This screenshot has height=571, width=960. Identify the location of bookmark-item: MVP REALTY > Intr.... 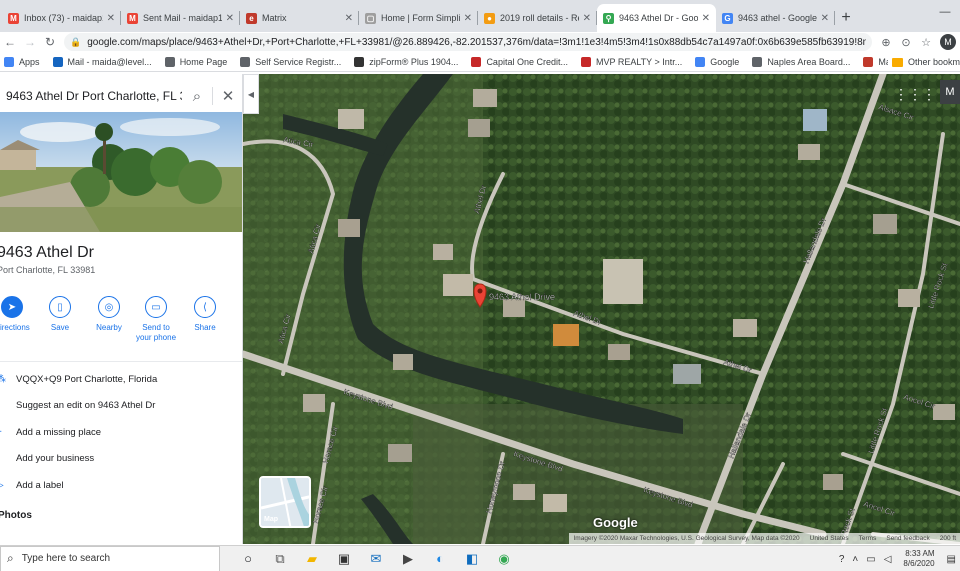
(631, 61).